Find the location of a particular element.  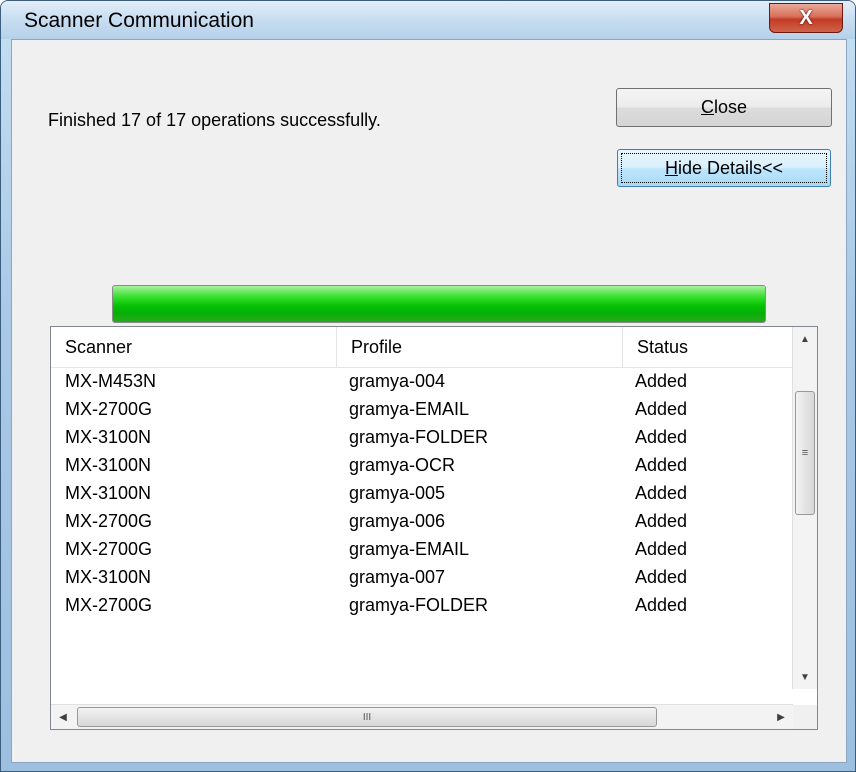

hide-details-label: ide Details<< is located at coordinates (730, 167).